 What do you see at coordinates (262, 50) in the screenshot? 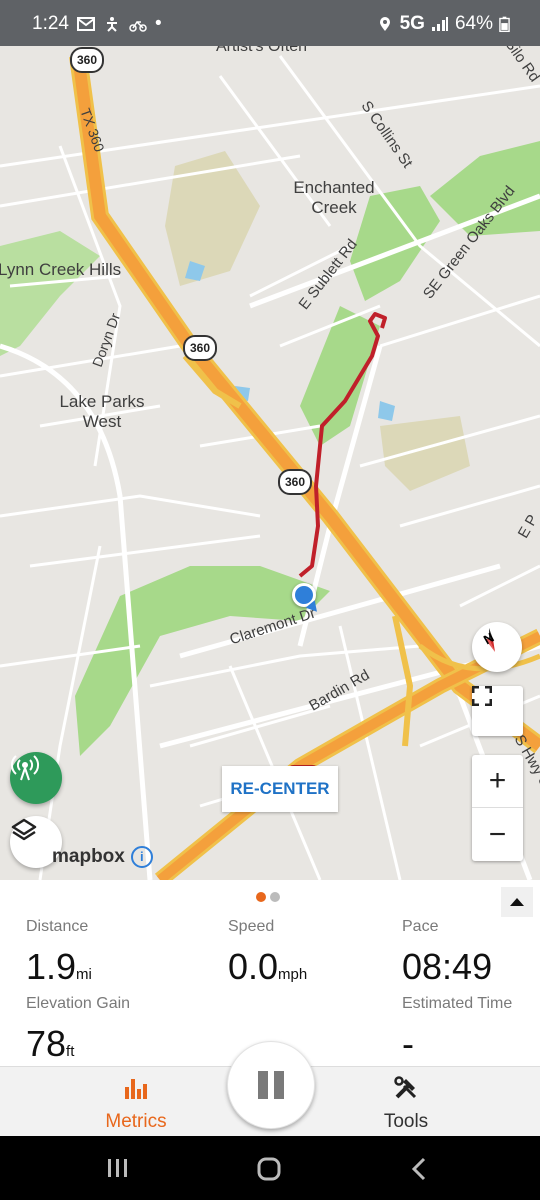
I see `map-label-artists: Artist's Often` at bounding box center [262, 50].